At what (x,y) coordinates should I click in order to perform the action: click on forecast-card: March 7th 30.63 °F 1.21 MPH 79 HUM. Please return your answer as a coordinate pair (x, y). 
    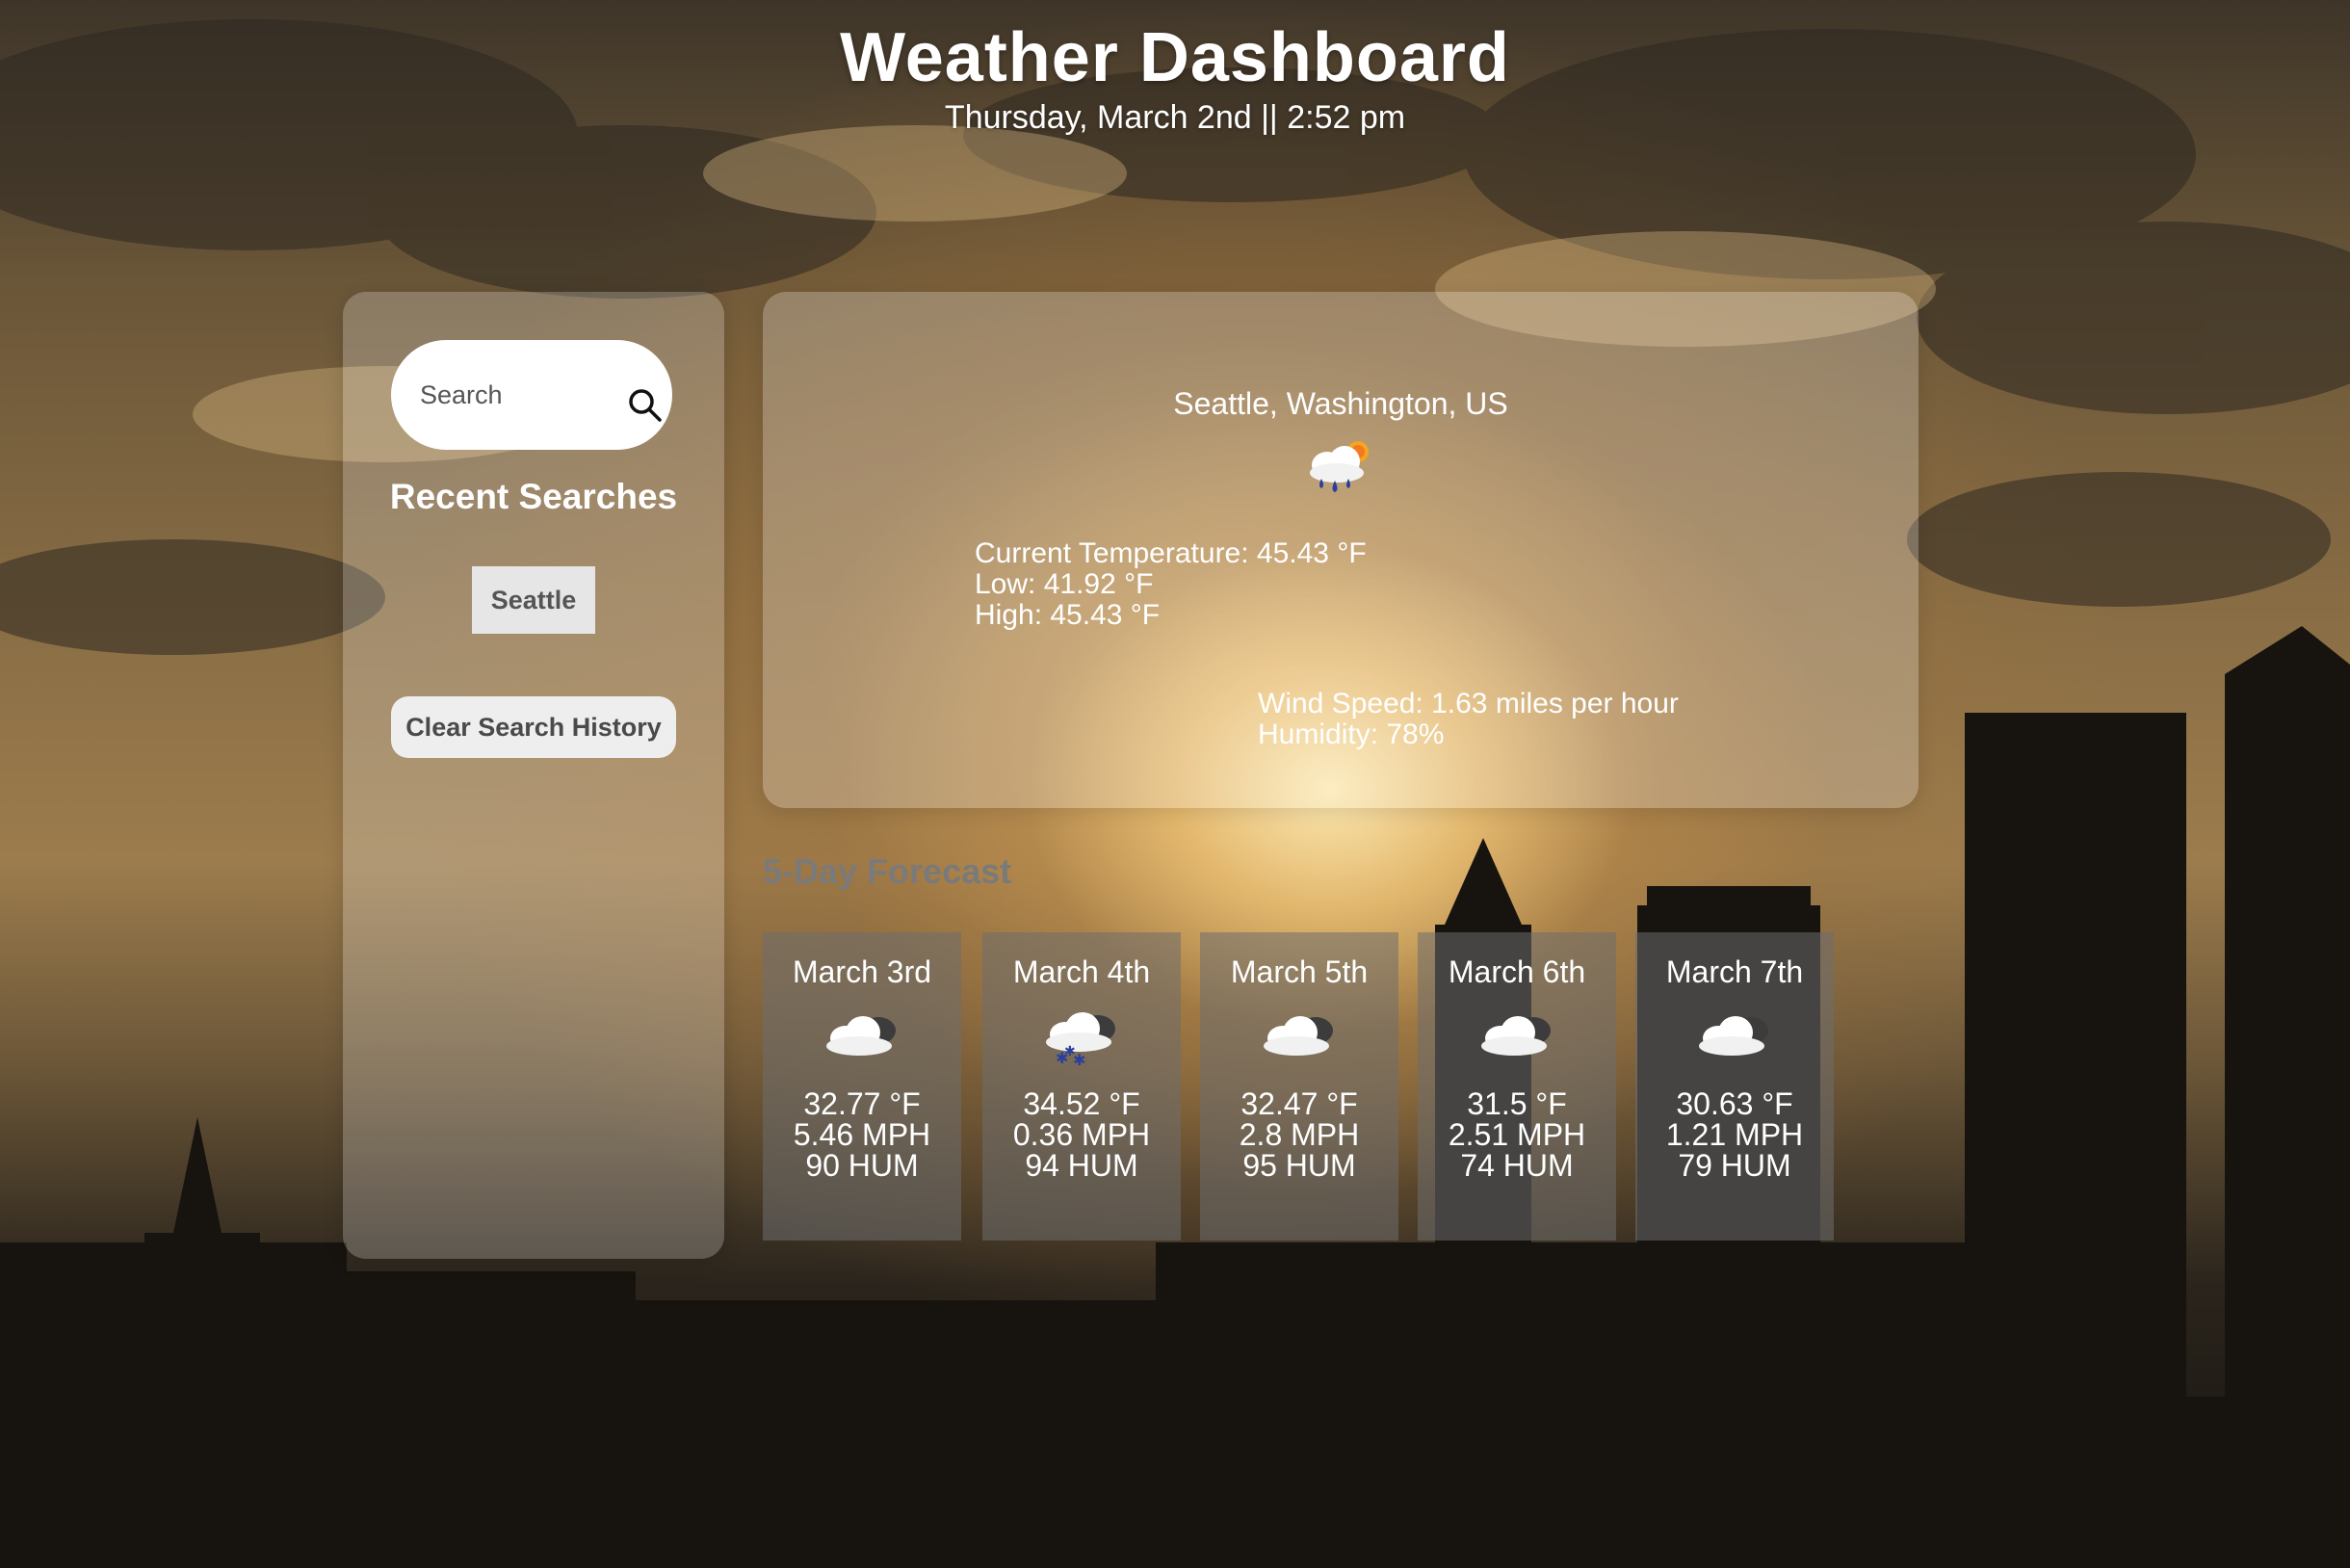
    Looking at the image, I should click on (1734, 1086).